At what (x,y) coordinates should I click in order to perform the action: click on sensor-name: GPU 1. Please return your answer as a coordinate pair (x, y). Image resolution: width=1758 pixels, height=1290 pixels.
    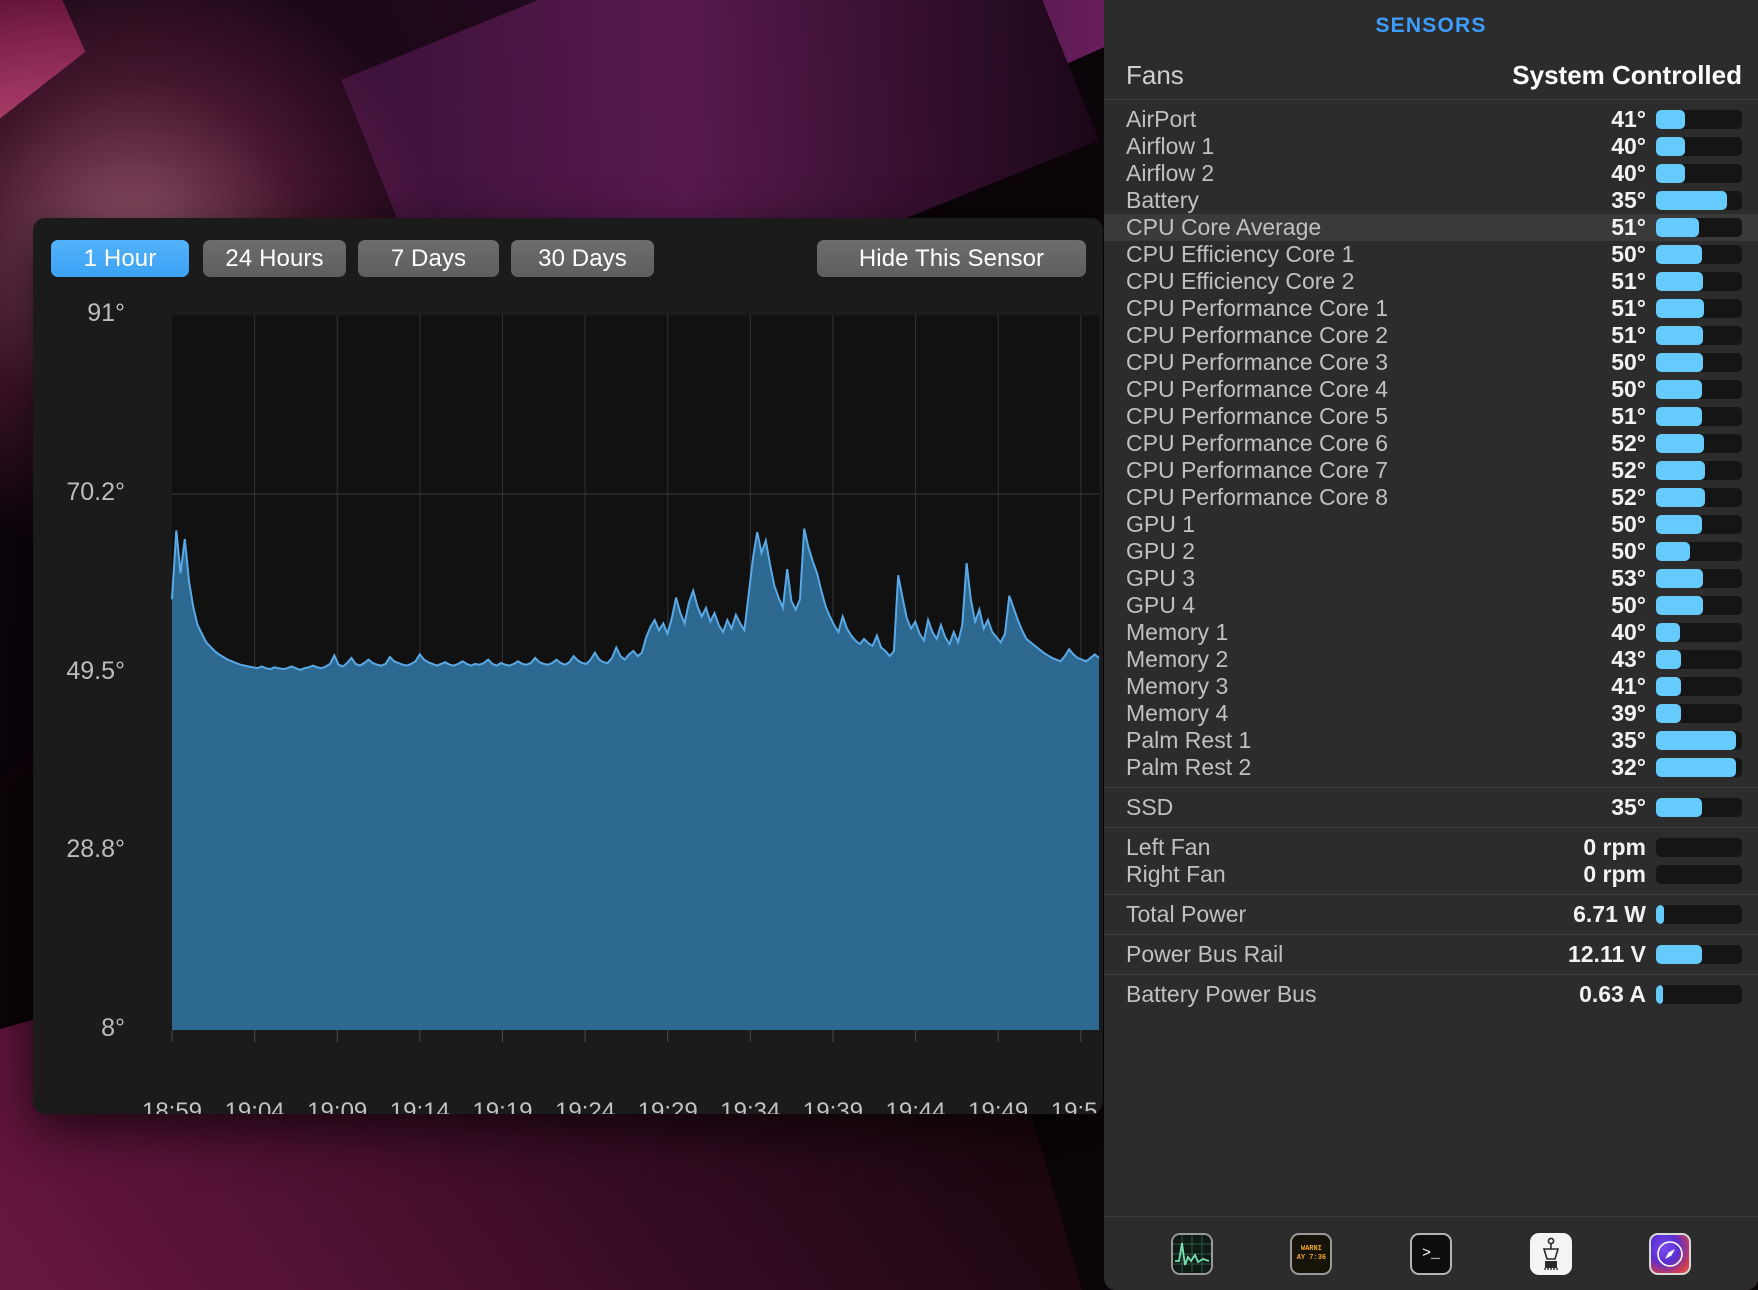
    Looking at the image, I should click on (1161, 524).